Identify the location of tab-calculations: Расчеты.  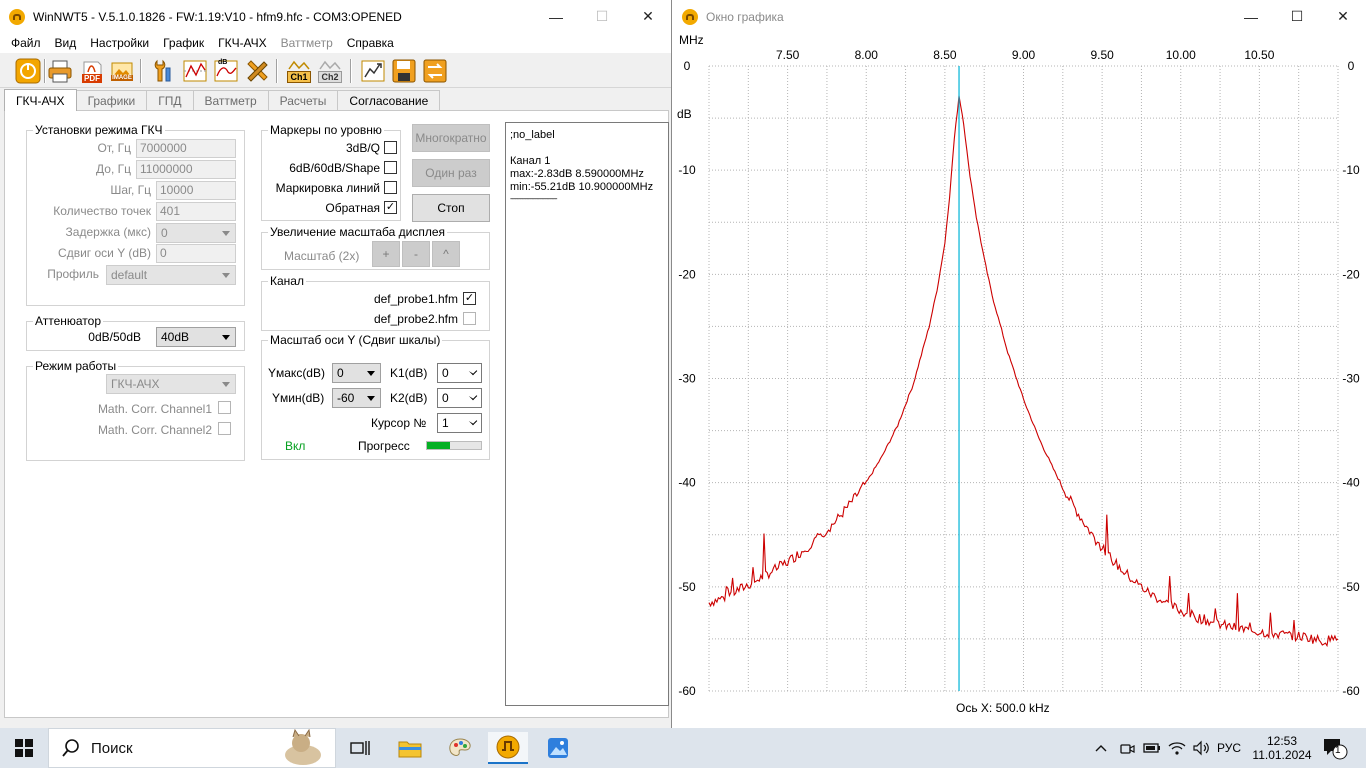
(303, 100).